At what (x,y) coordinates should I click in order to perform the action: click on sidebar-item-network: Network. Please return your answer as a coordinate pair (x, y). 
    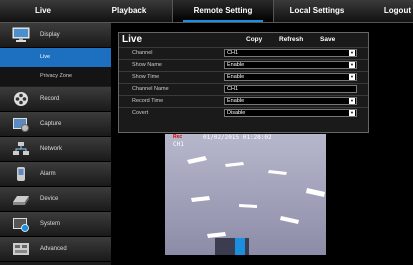
    Looking at the image, I should click on (55, 149).